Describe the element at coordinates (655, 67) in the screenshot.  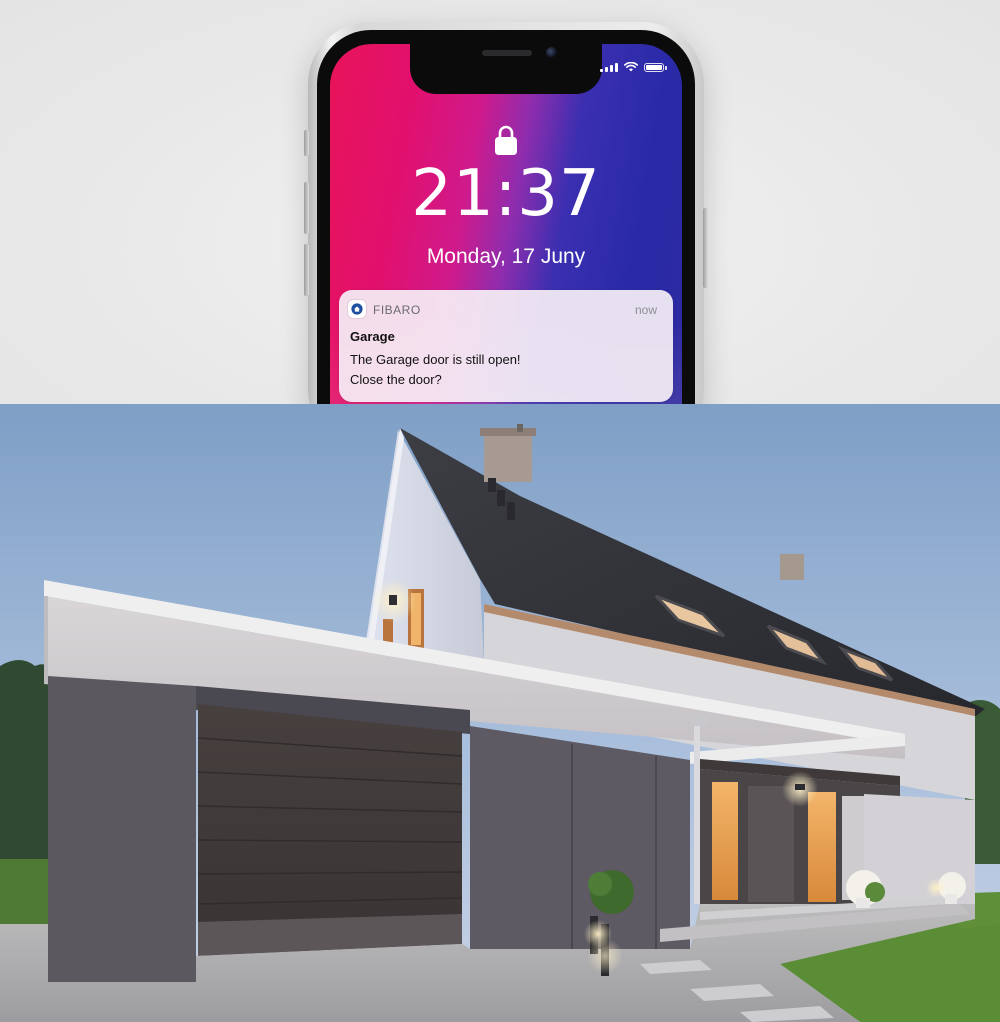
I see `battery-icon` at that location.